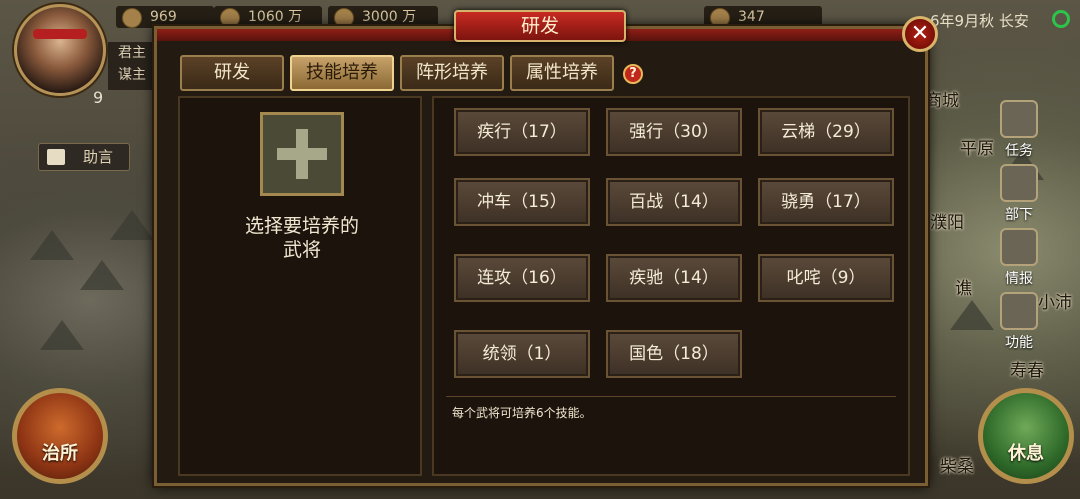  What do you see at coordinates (1019, 311) in the screenshot?
I see `gear-icon` at bounding box center [1019, 311].